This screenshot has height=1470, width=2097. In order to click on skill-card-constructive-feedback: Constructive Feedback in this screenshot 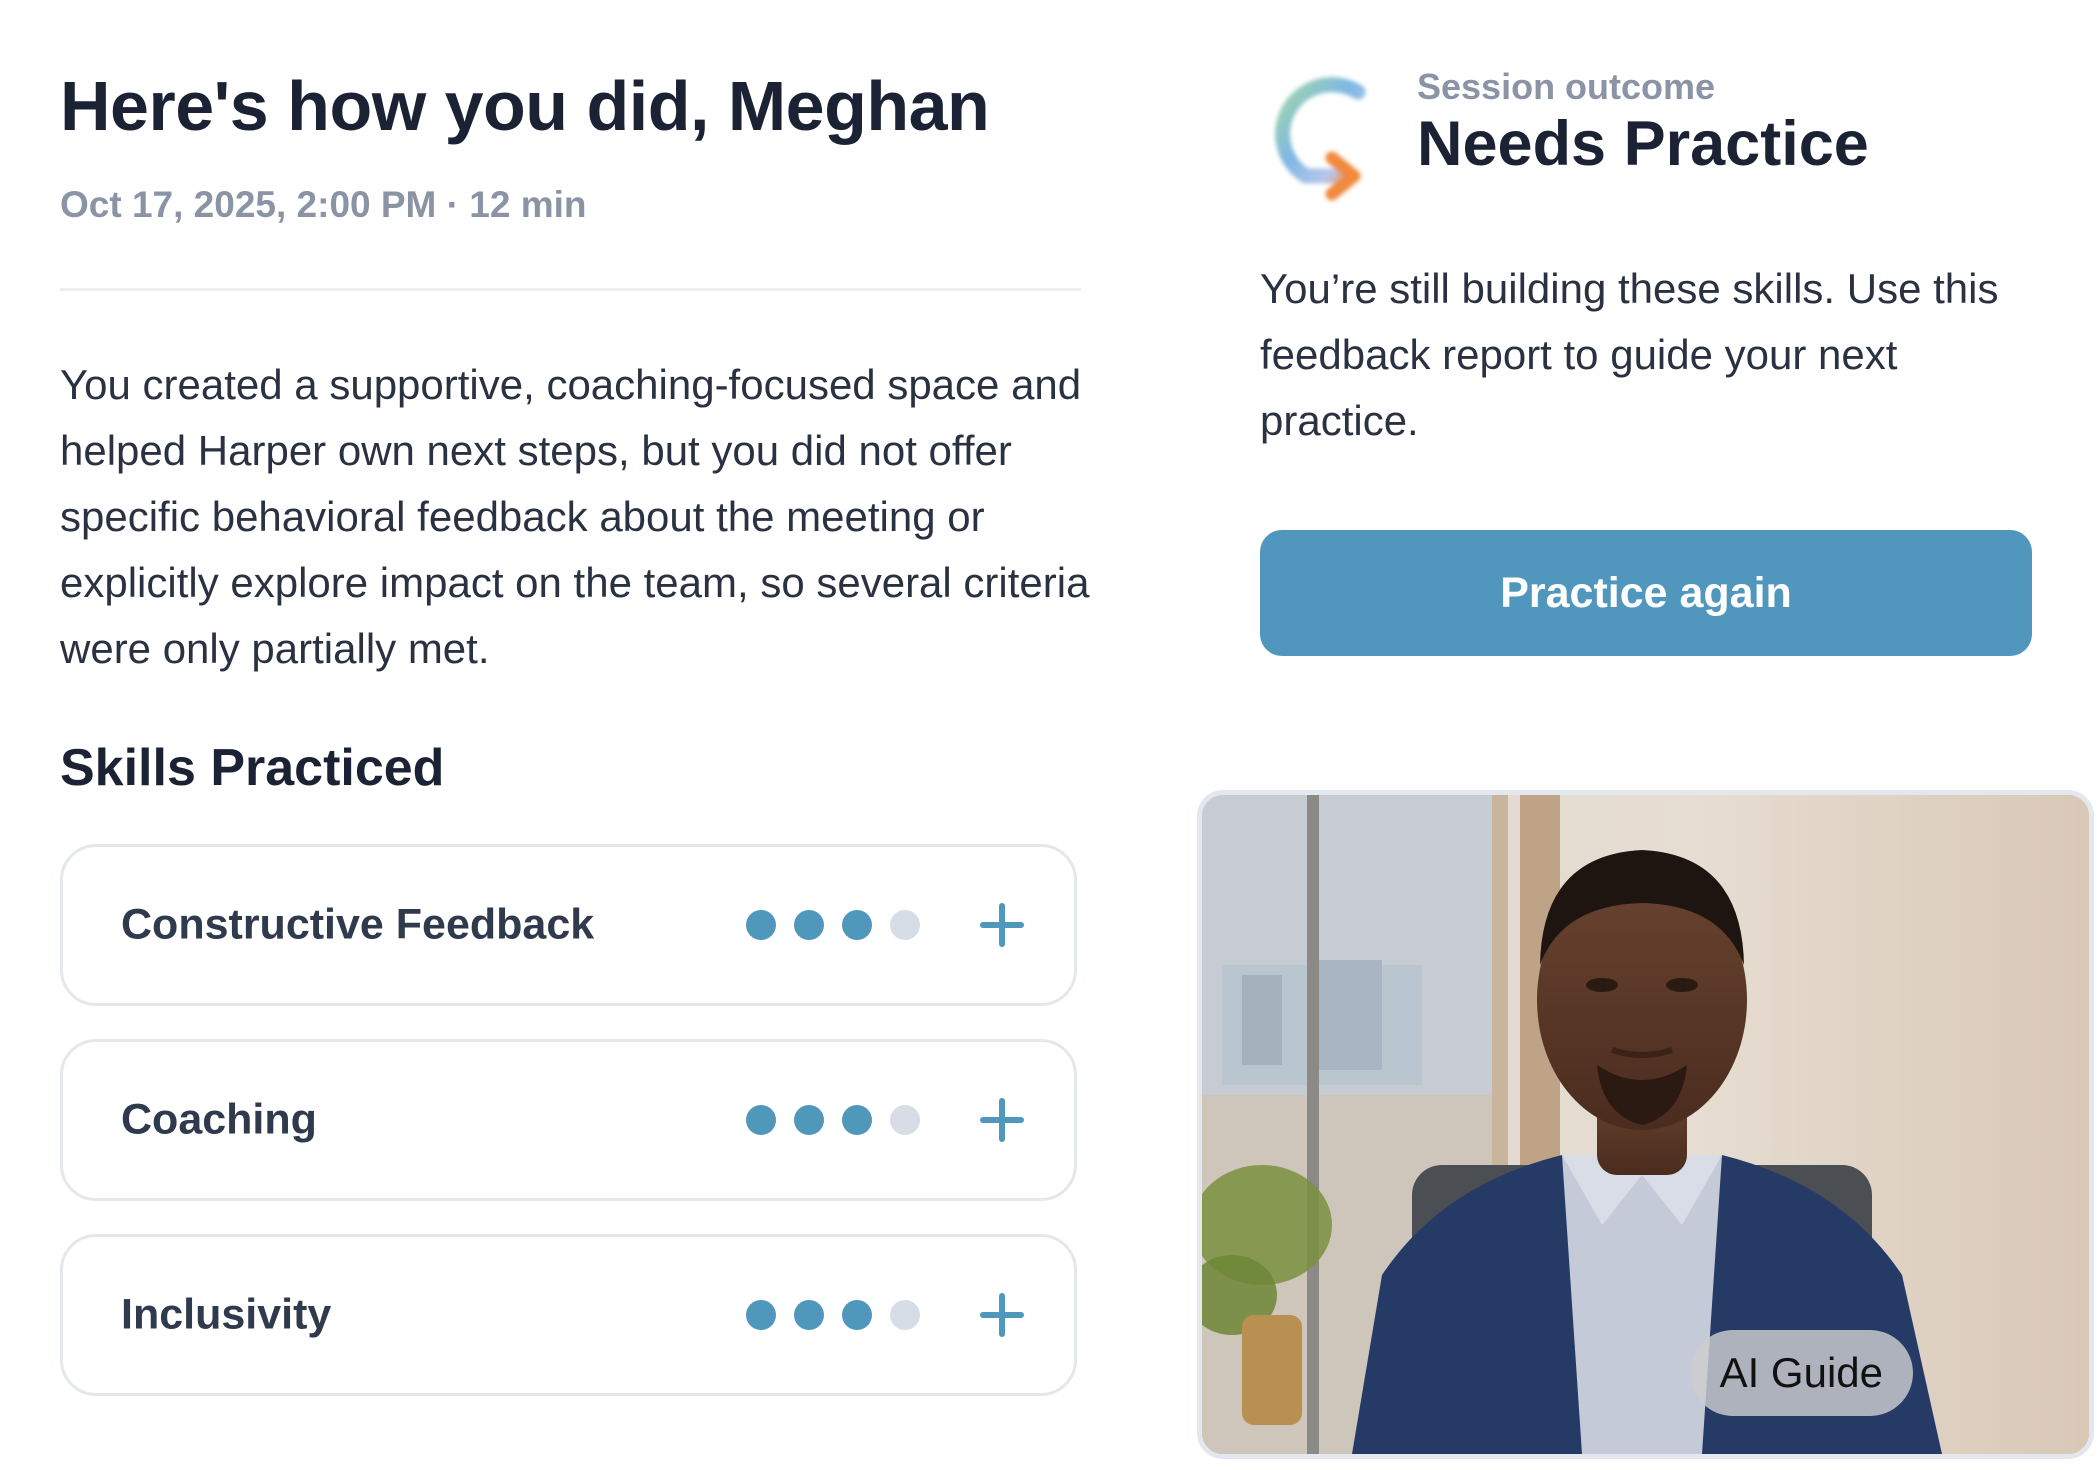, I will do `click(568, 925)`.